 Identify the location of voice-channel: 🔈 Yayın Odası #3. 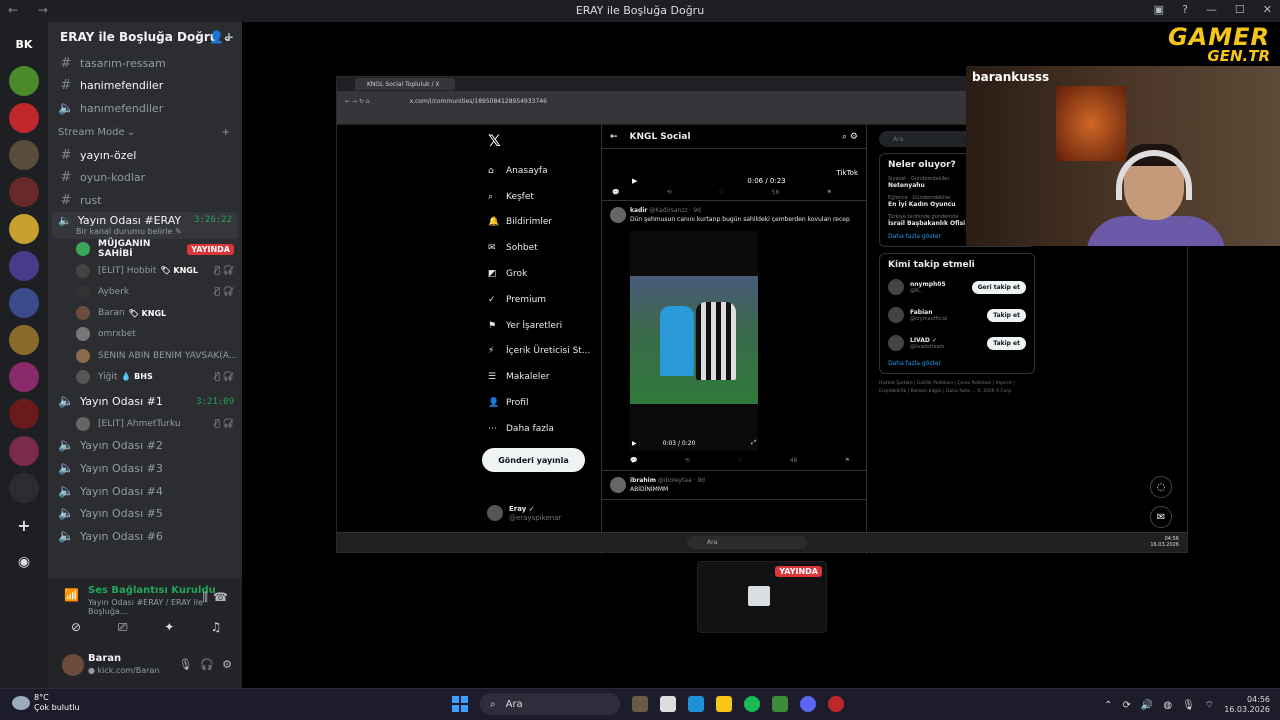
(145, 468).